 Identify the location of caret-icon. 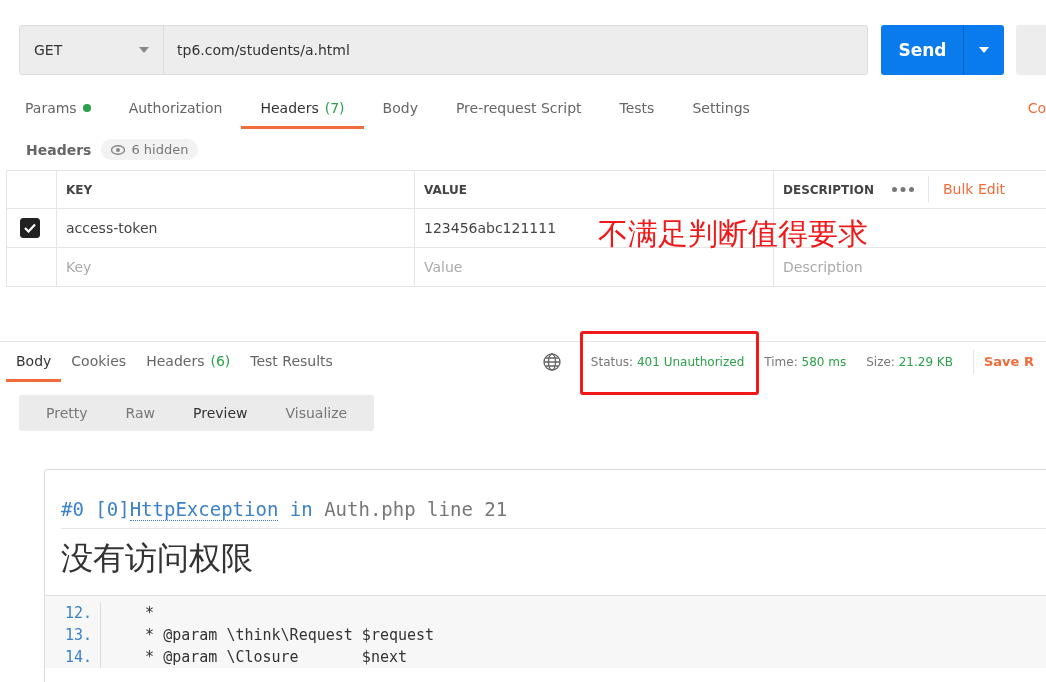
(984, 50).